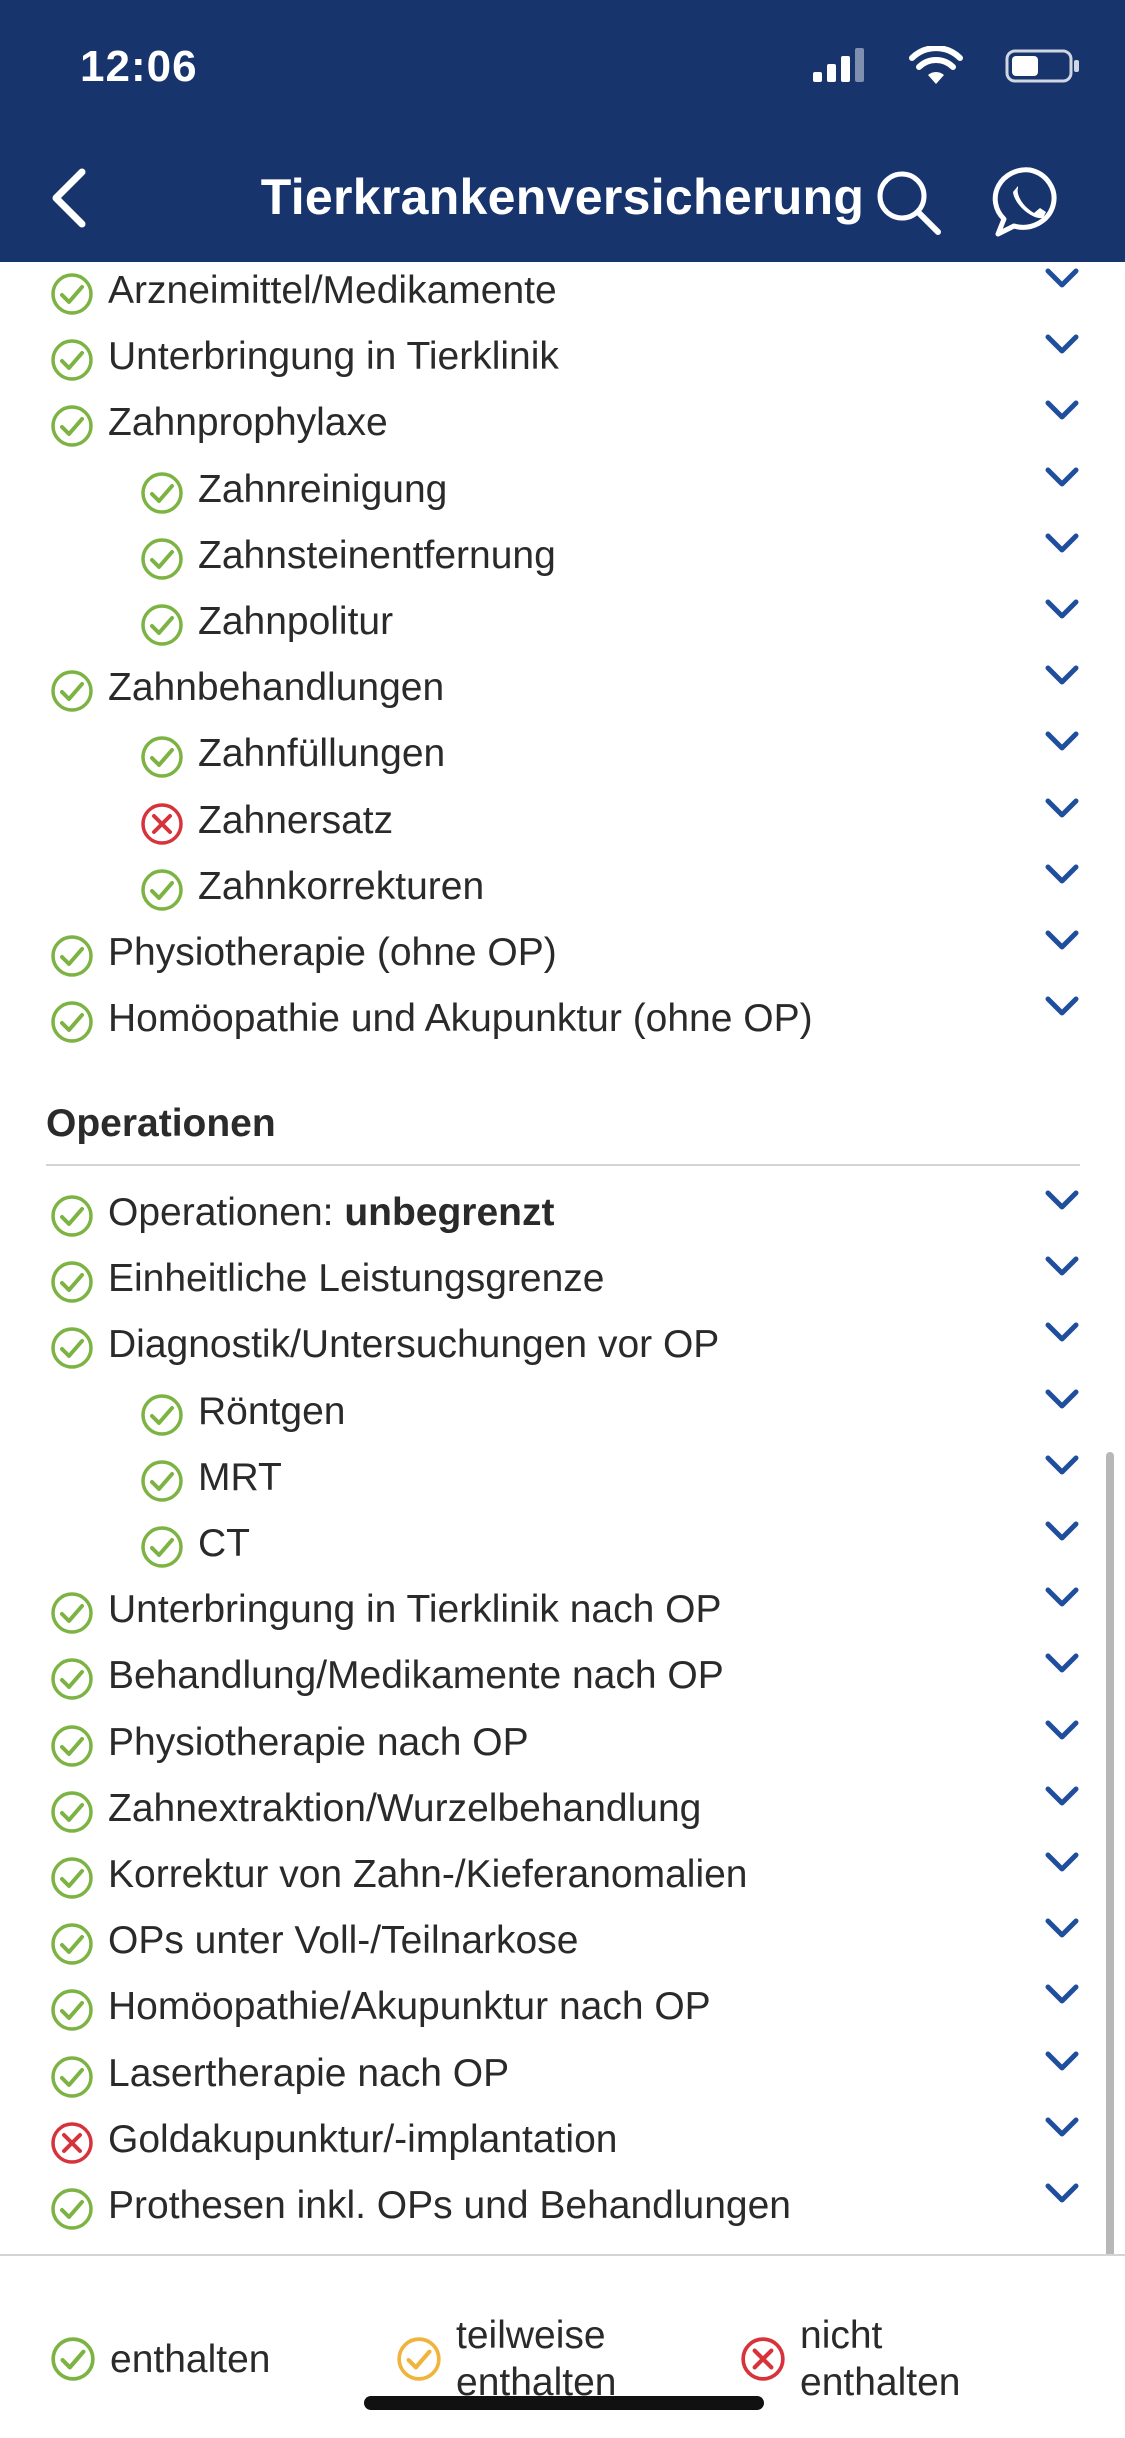 This screenshot has width=1125, height=2438. I want to click on list-item: Prothesen inkl. OPs und Behandlungen, so click(562, 2208).